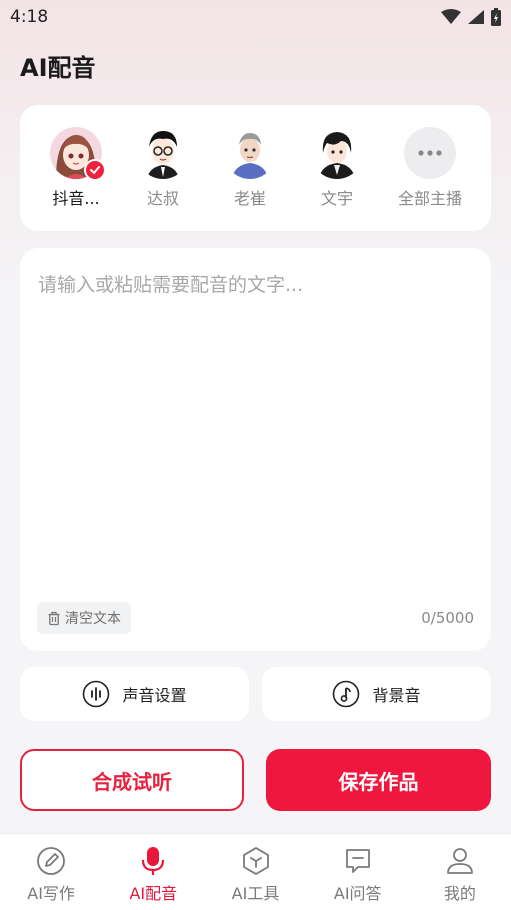  I want to click on tab-ai-writing: AI写作, so click(51, 872).